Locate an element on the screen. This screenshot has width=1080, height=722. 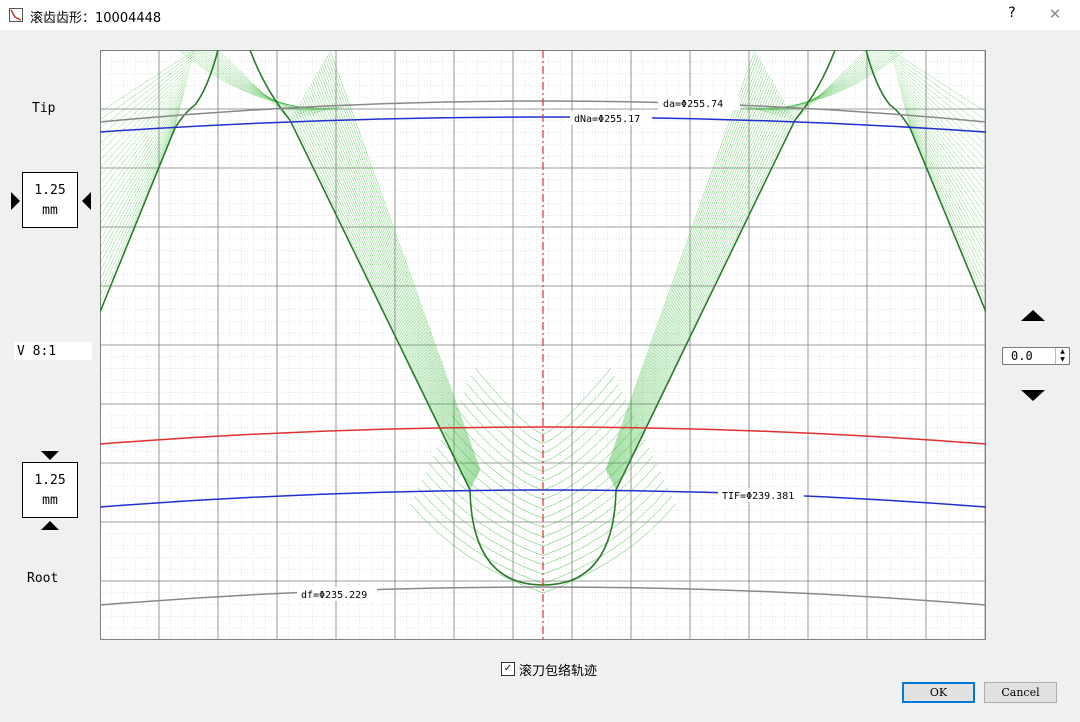
cancel-button: Cancel is located at coordinates (1020, 692).